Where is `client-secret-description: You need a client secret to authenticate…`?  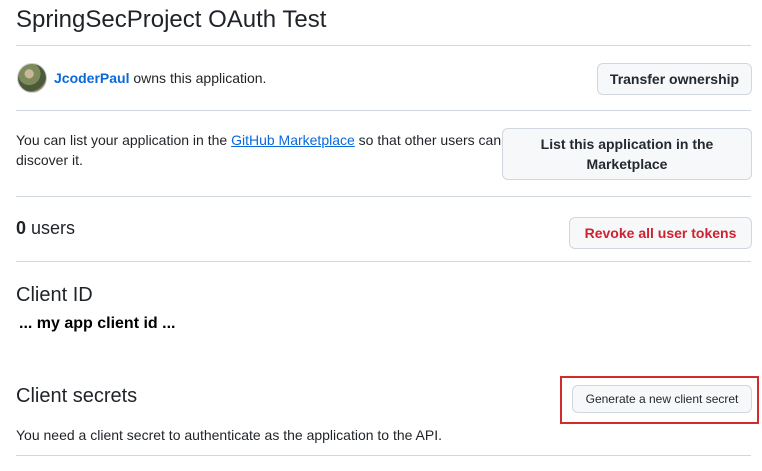 client-secret-description: You need a client secret to authenticate… is located at coordinates (229, 435).